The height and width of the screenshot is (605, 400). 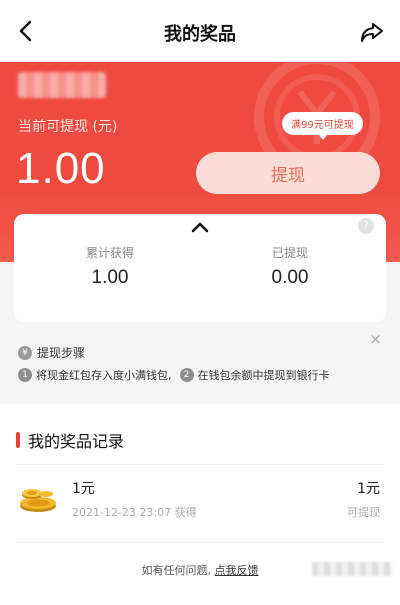 I want to click on help-icon: ?, so click(x=366, y=226).